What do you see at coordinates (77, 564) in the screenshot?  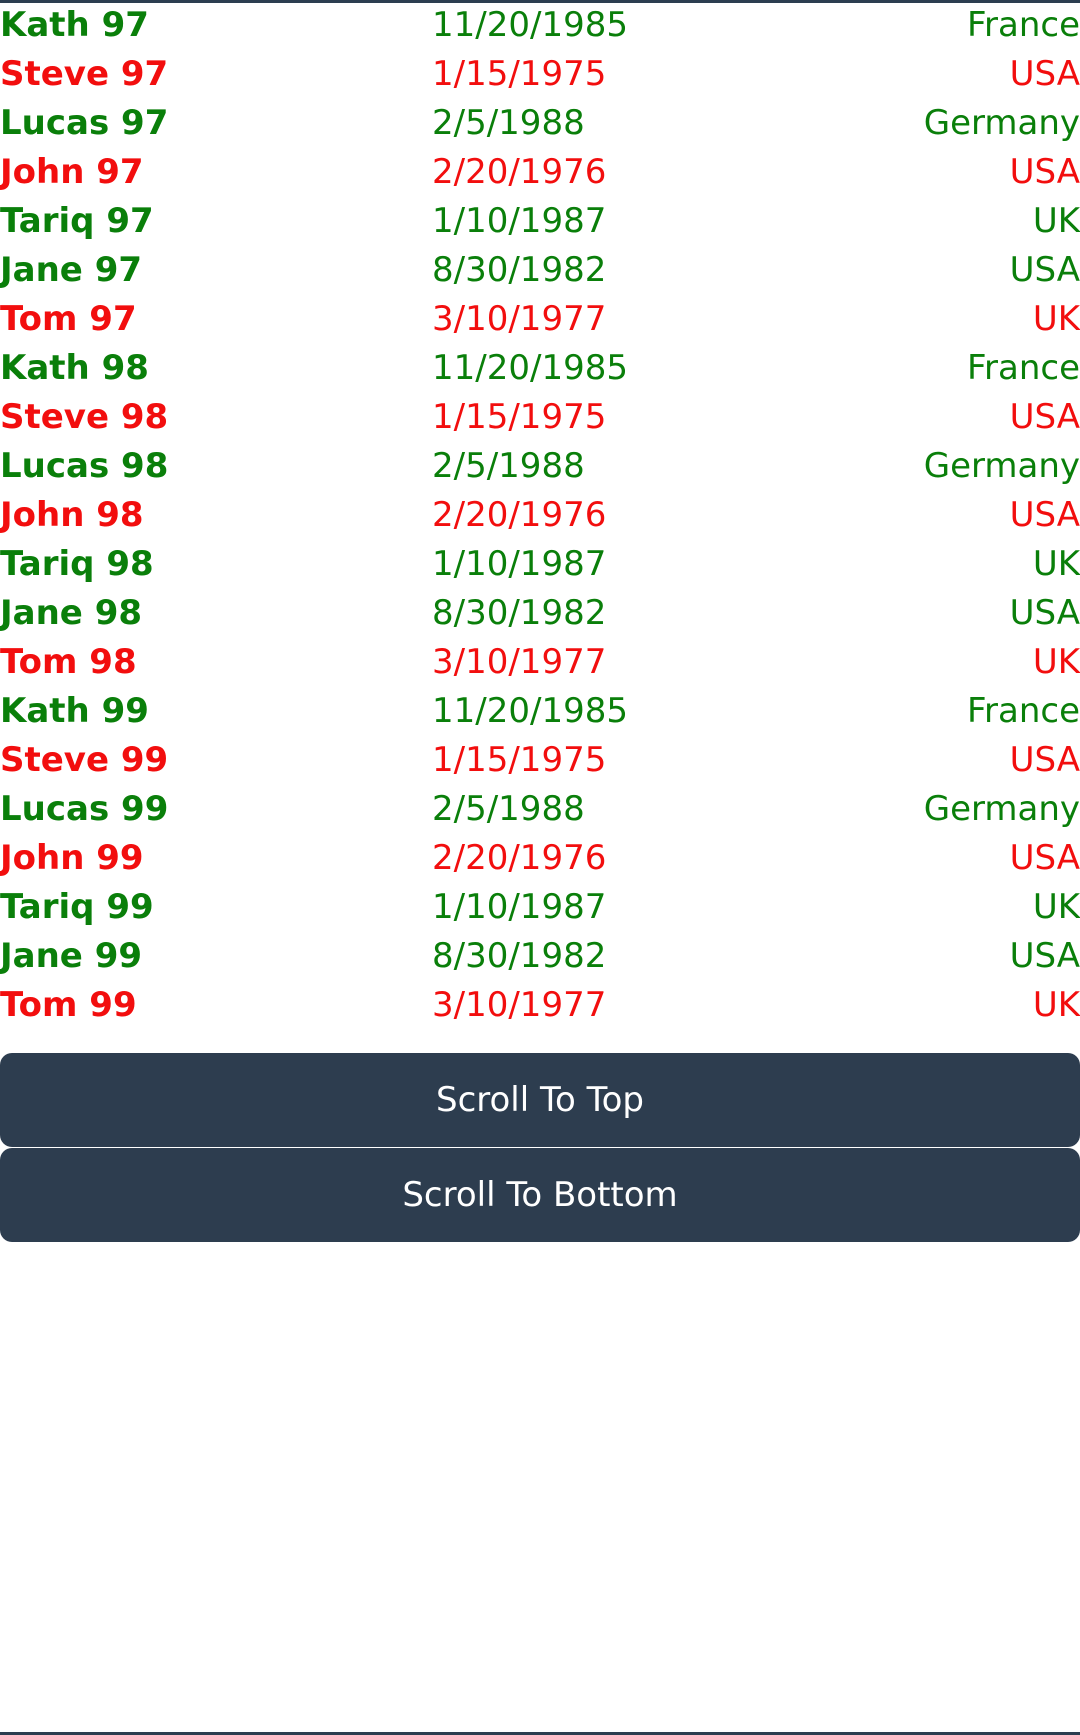 I see `person-name: Tariq 98` at bounding box center [77, 564].